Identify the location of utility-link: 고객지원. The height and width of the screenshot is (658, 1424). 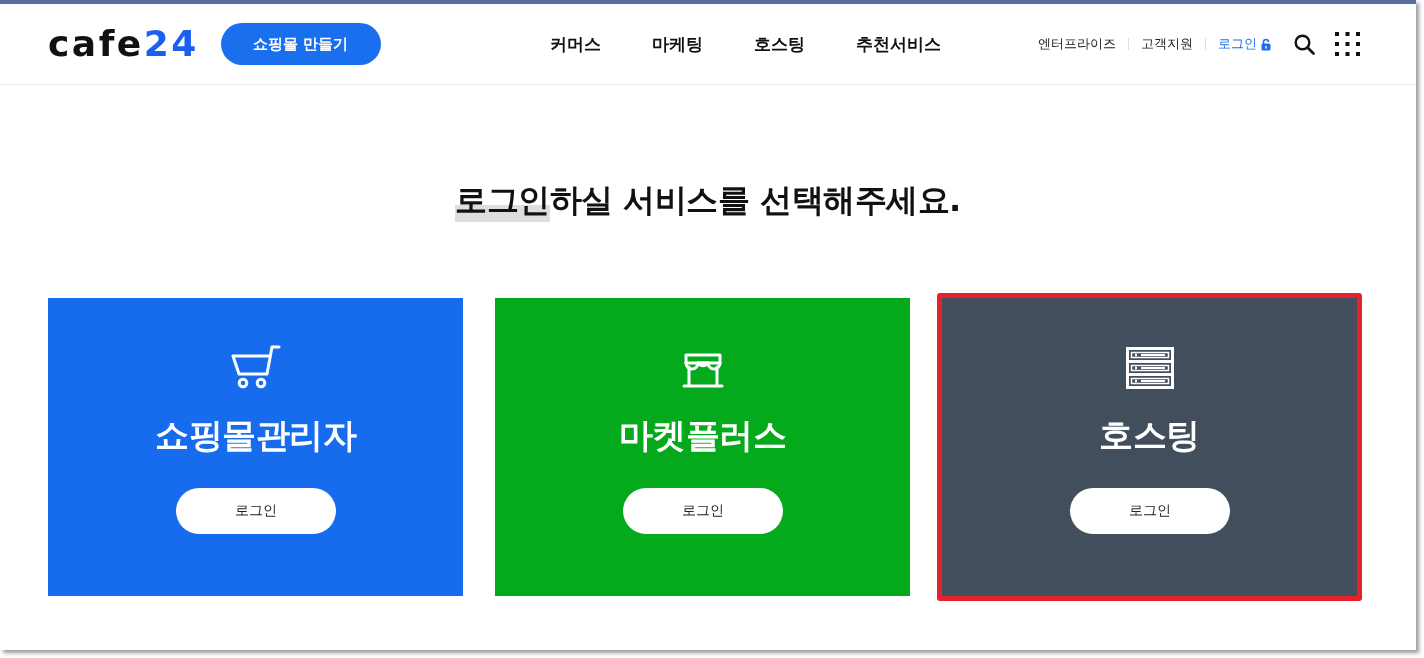
(1167, 44).